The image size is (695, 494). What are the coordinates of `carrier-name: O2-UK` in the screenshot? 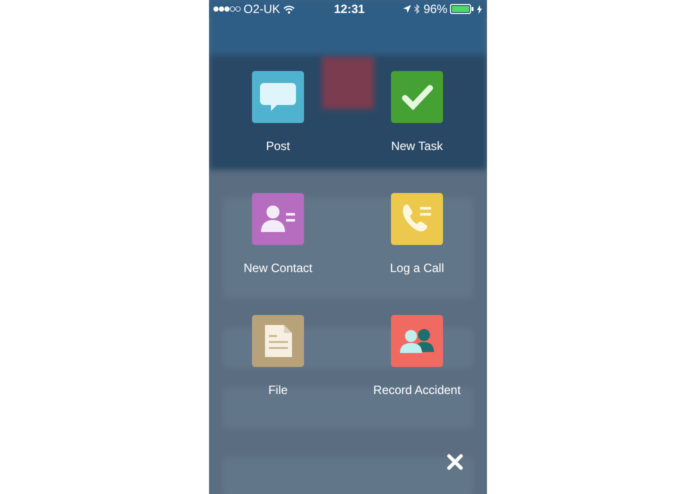 It's located at (262, 9).